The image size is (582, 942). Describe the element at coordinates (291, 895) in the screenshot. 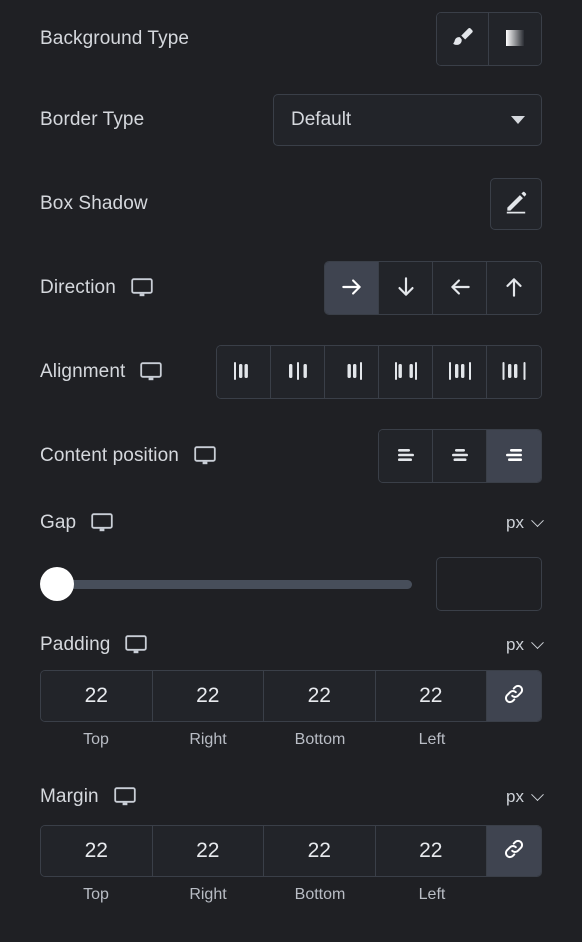

I see `margin-field-labels: Top Right Bottom Left` at that location.